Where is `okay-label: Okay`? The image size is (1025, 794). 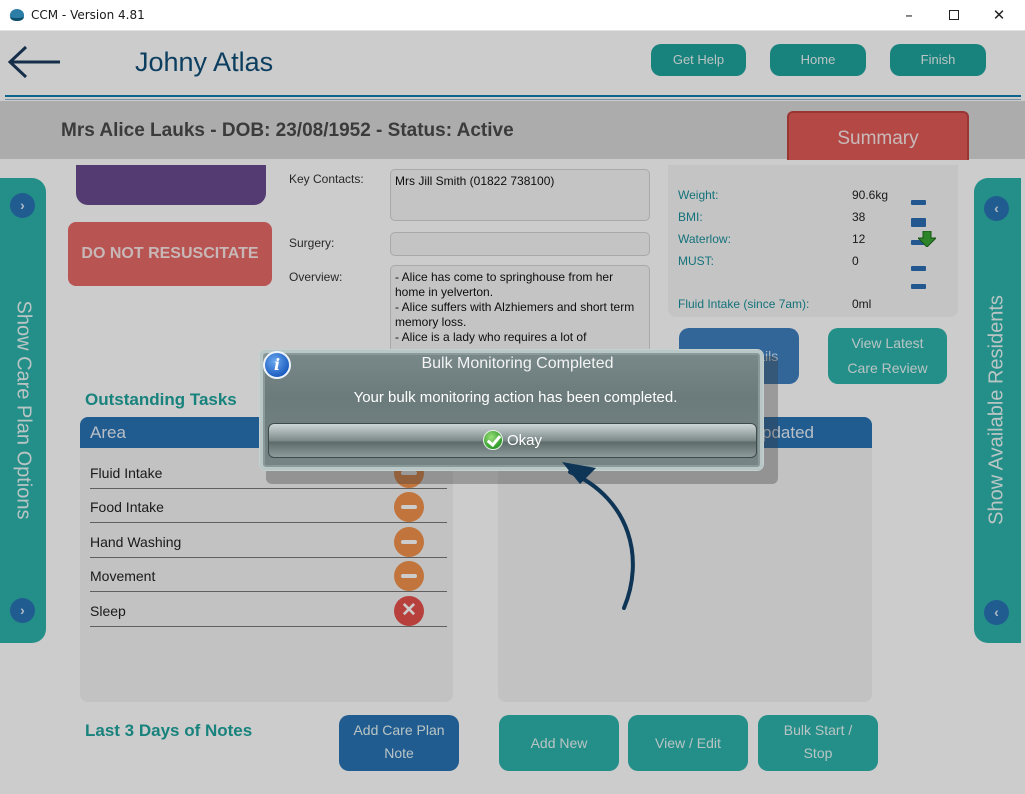
okay-label: Okay is located at coordinates (524, 440).